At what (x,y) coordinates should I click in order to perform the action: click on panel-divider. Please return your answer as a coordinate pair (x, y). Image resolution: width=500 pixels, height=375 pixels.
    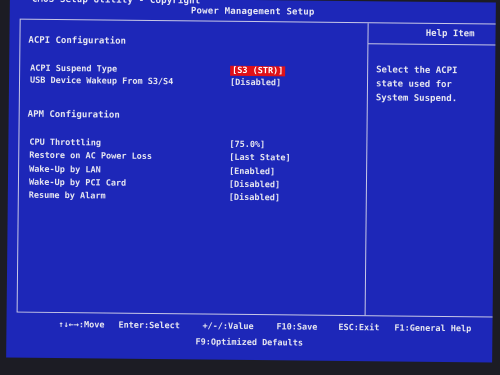
    Looking at the image, I should click on (366, 169).